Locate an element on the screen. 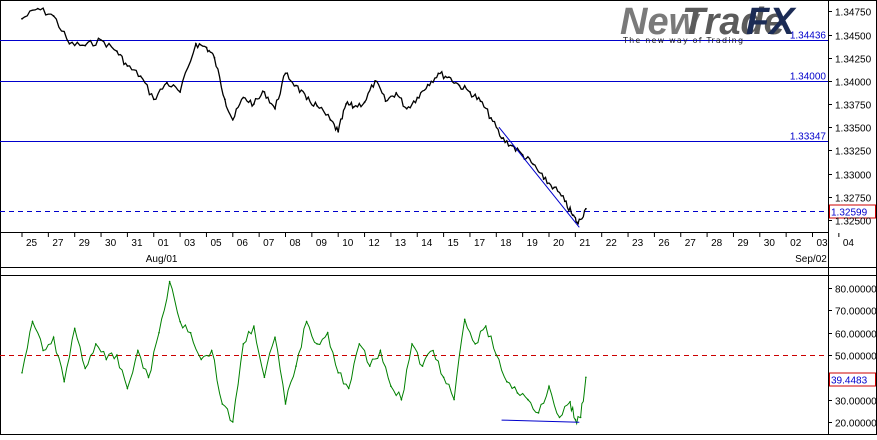 The image size is (877, 440). date-axis-label: 22 is located at coordinates (612, 243).